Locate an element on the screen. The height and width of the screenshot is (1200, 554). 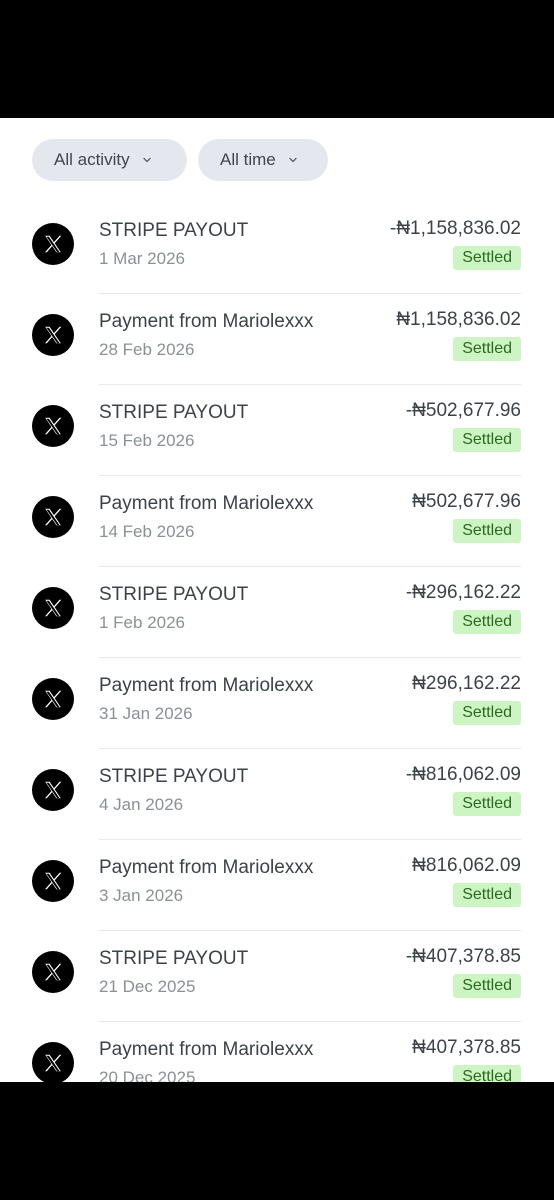
filter-bar: All activity All time is located at coordinates (180, 160).